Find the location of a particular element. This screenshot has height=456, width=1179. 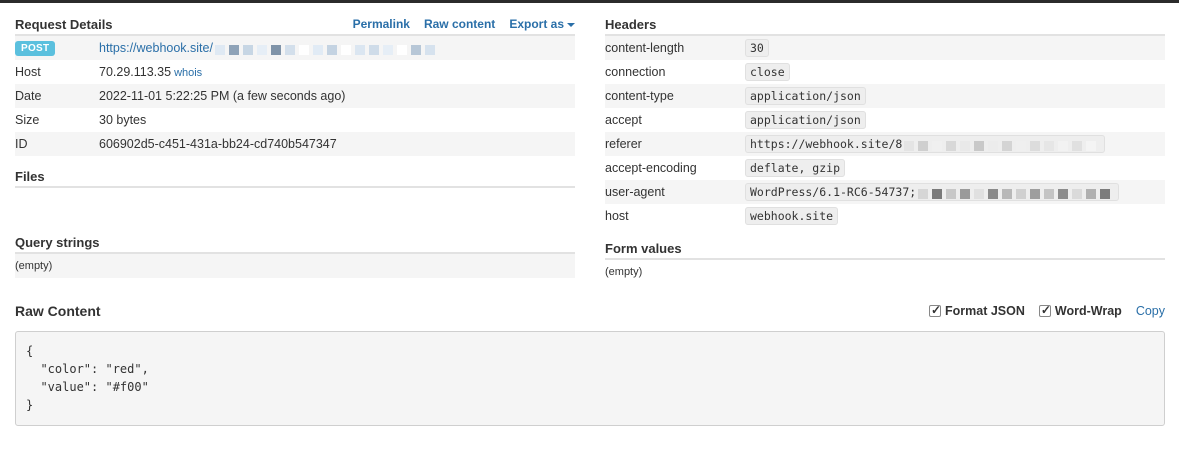

raw-content-link: Raw content is located at coordinates (459, 24).